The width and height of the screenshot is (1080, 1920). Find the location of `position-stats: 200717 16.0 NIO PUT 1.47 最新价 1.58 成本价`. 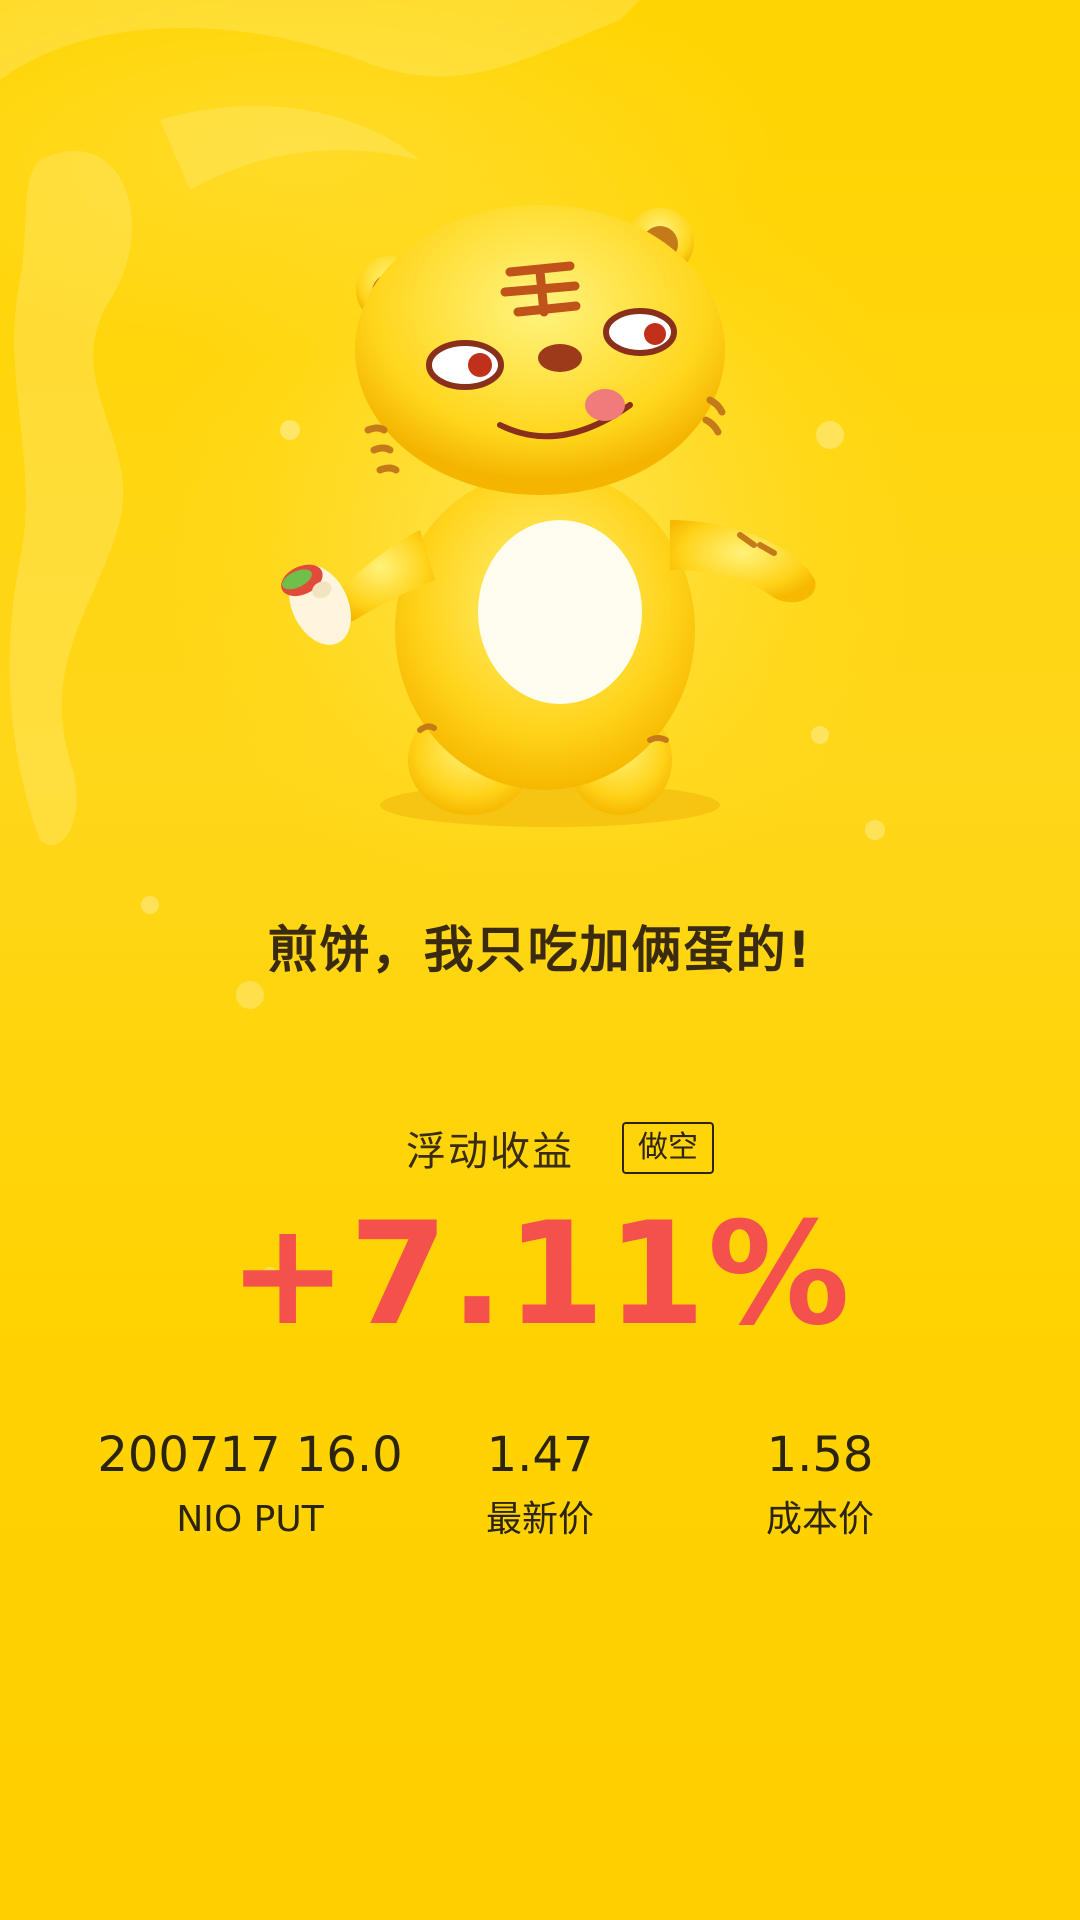

position-stats: 200717 16.0 NIO PUT 1.47 最新价 1.58 成本价 is located at coordinates (540, 1490).